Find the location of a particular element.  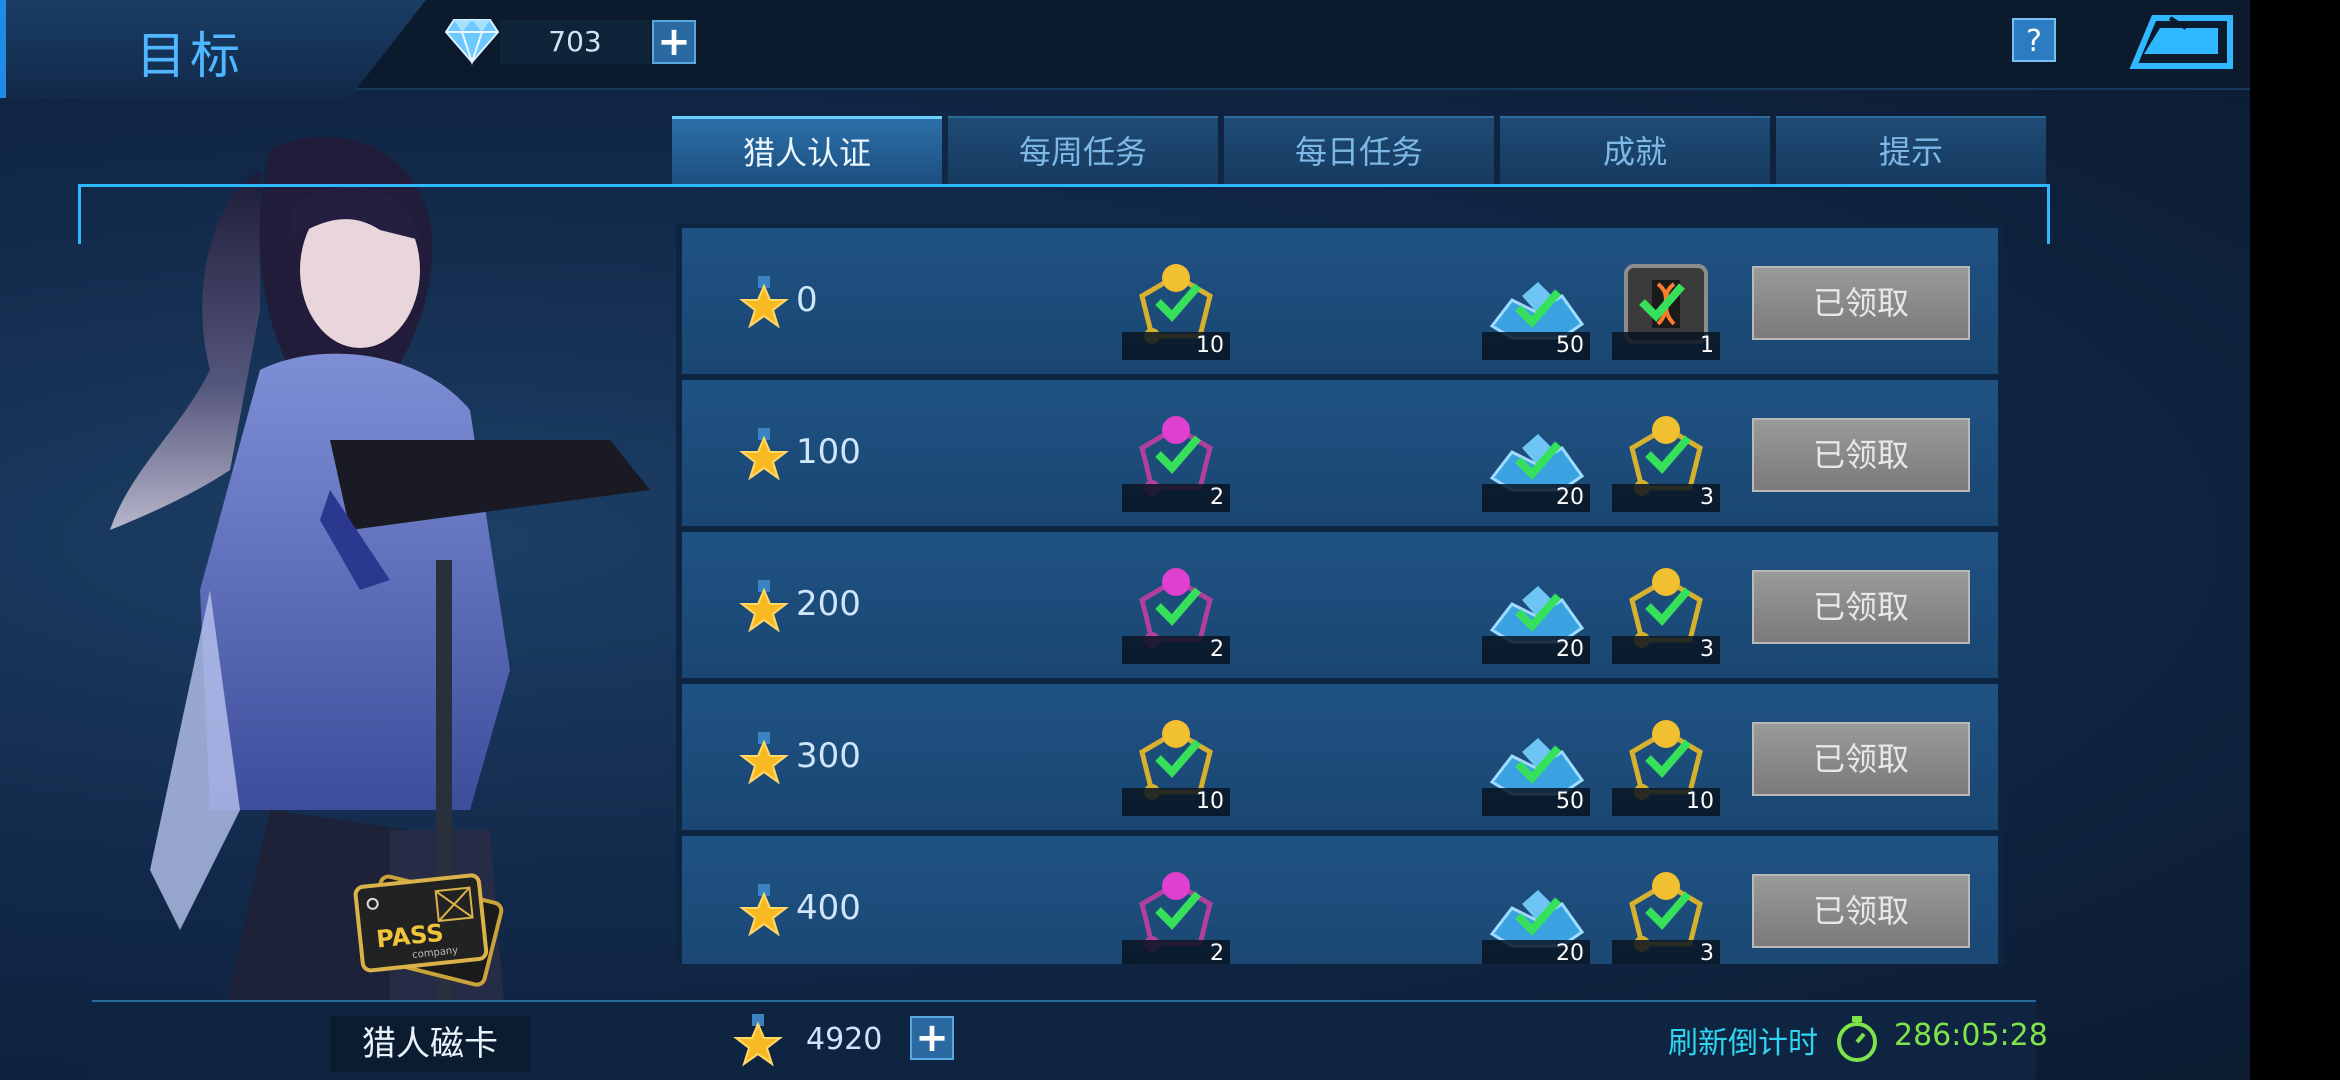

diamond-count: 703 is located at coordinates (575, 42).